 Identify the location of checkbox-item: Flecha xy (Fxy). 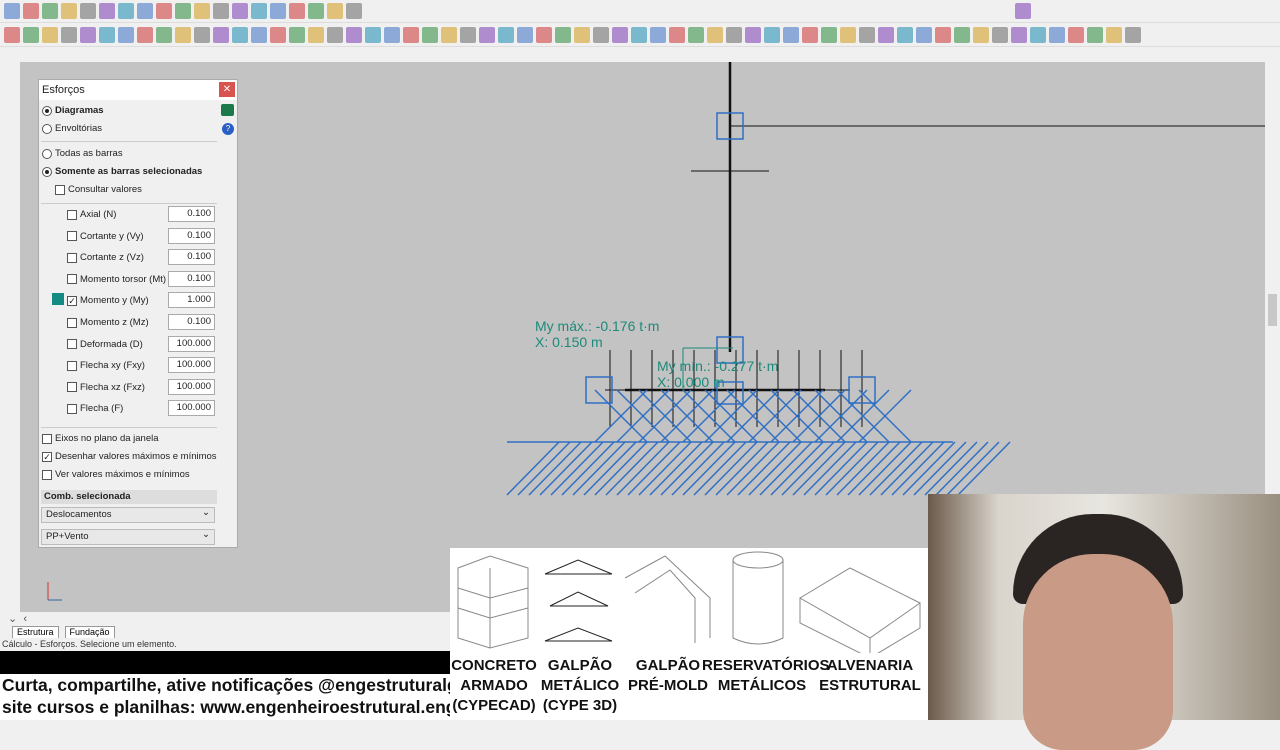
(106, 365).